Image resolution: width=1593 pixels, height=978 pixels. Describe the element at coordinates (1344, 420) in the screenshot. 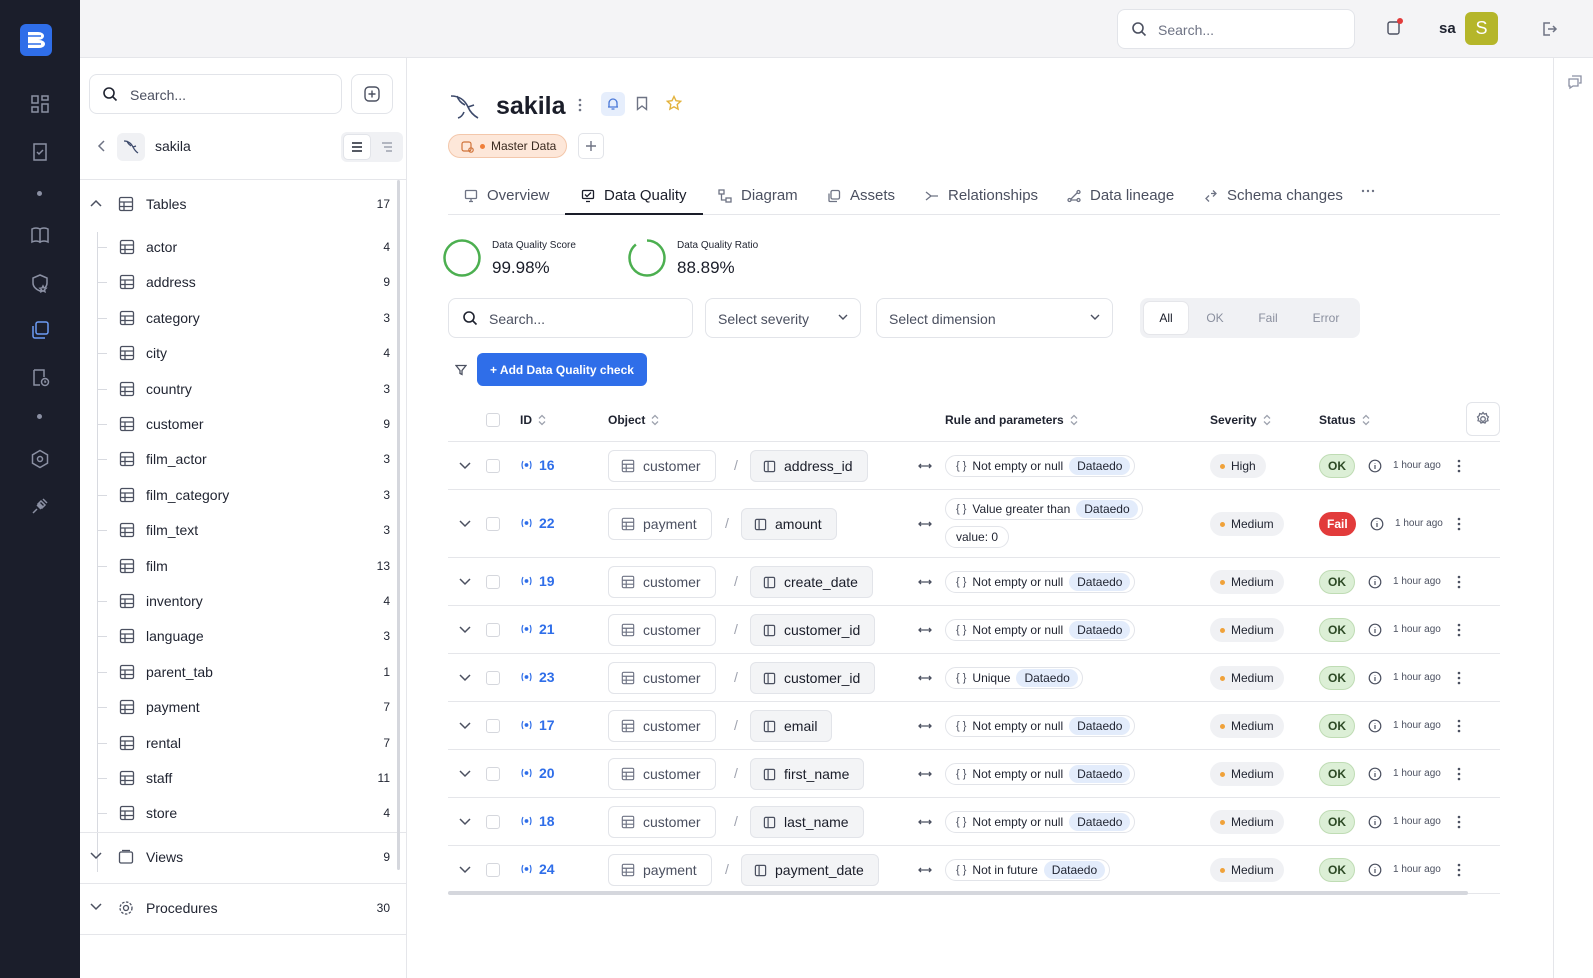

I see `column-status: Status` at that location.